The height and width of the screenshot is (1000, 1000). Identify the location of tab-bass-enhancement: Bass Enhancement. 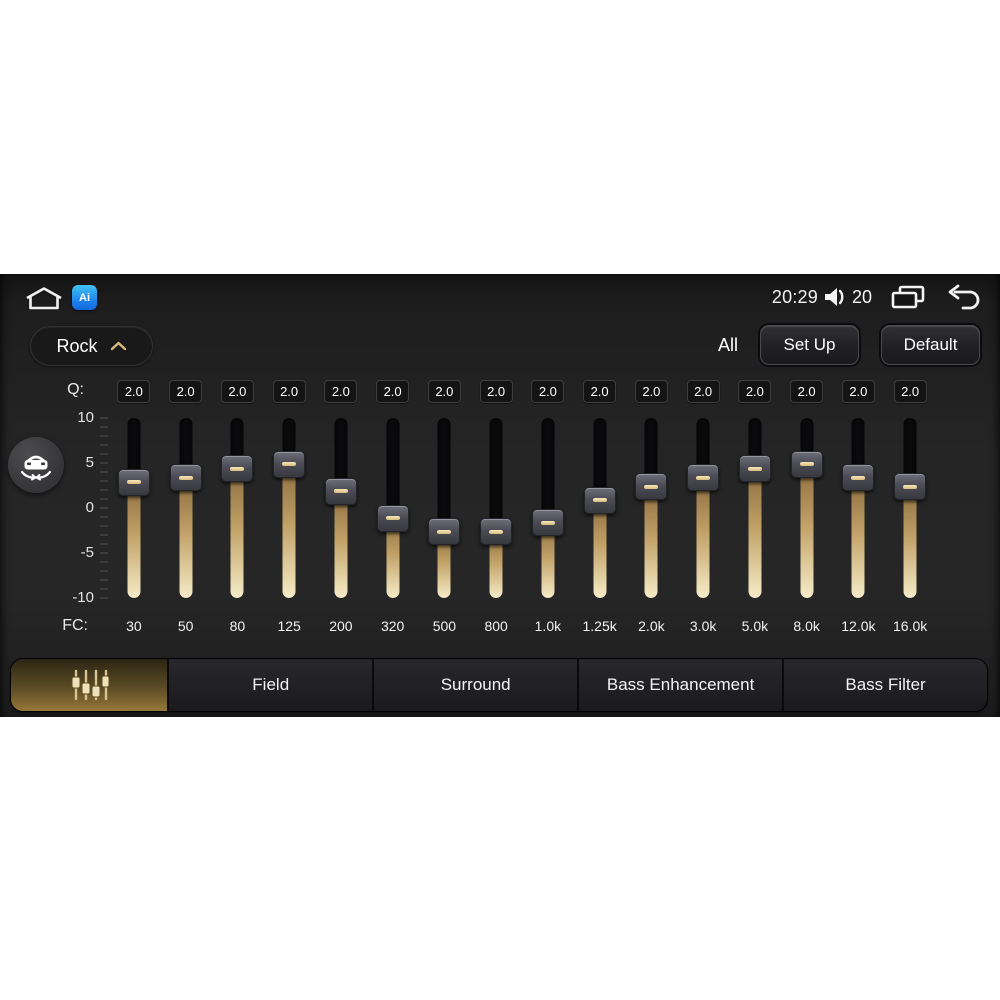
(680, 685).